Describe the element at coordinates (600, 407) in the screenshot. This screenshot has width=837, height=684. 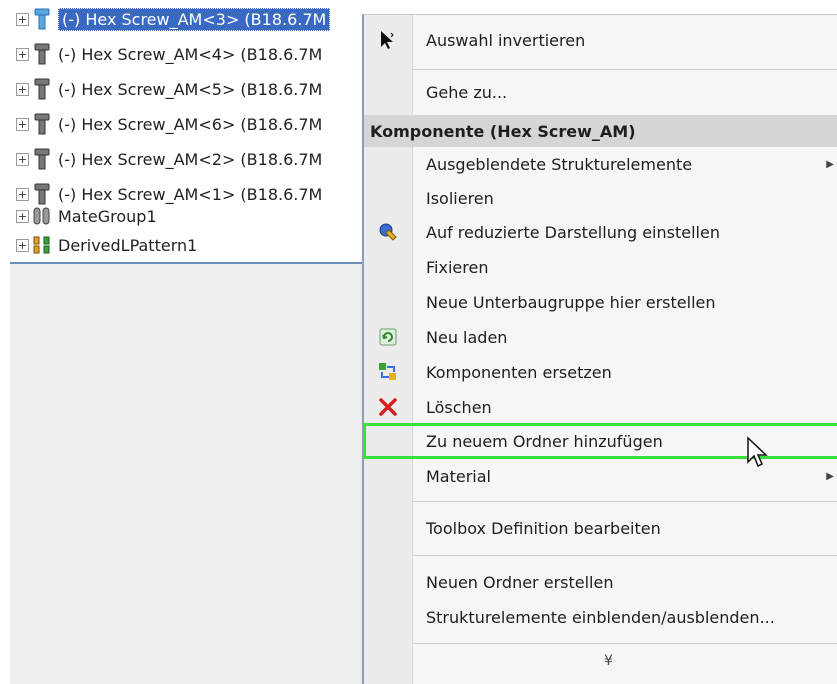
I see `menu-item-delete: Löschen` at that location.